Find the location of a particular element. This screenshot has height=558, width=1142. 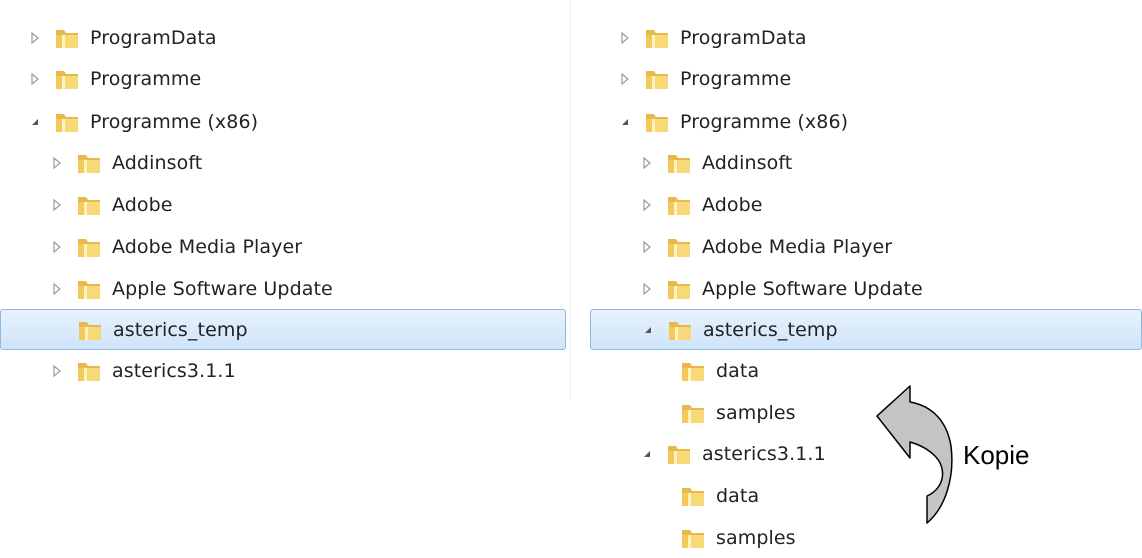

tree-item-label: data is located at coordinates (738, 495).